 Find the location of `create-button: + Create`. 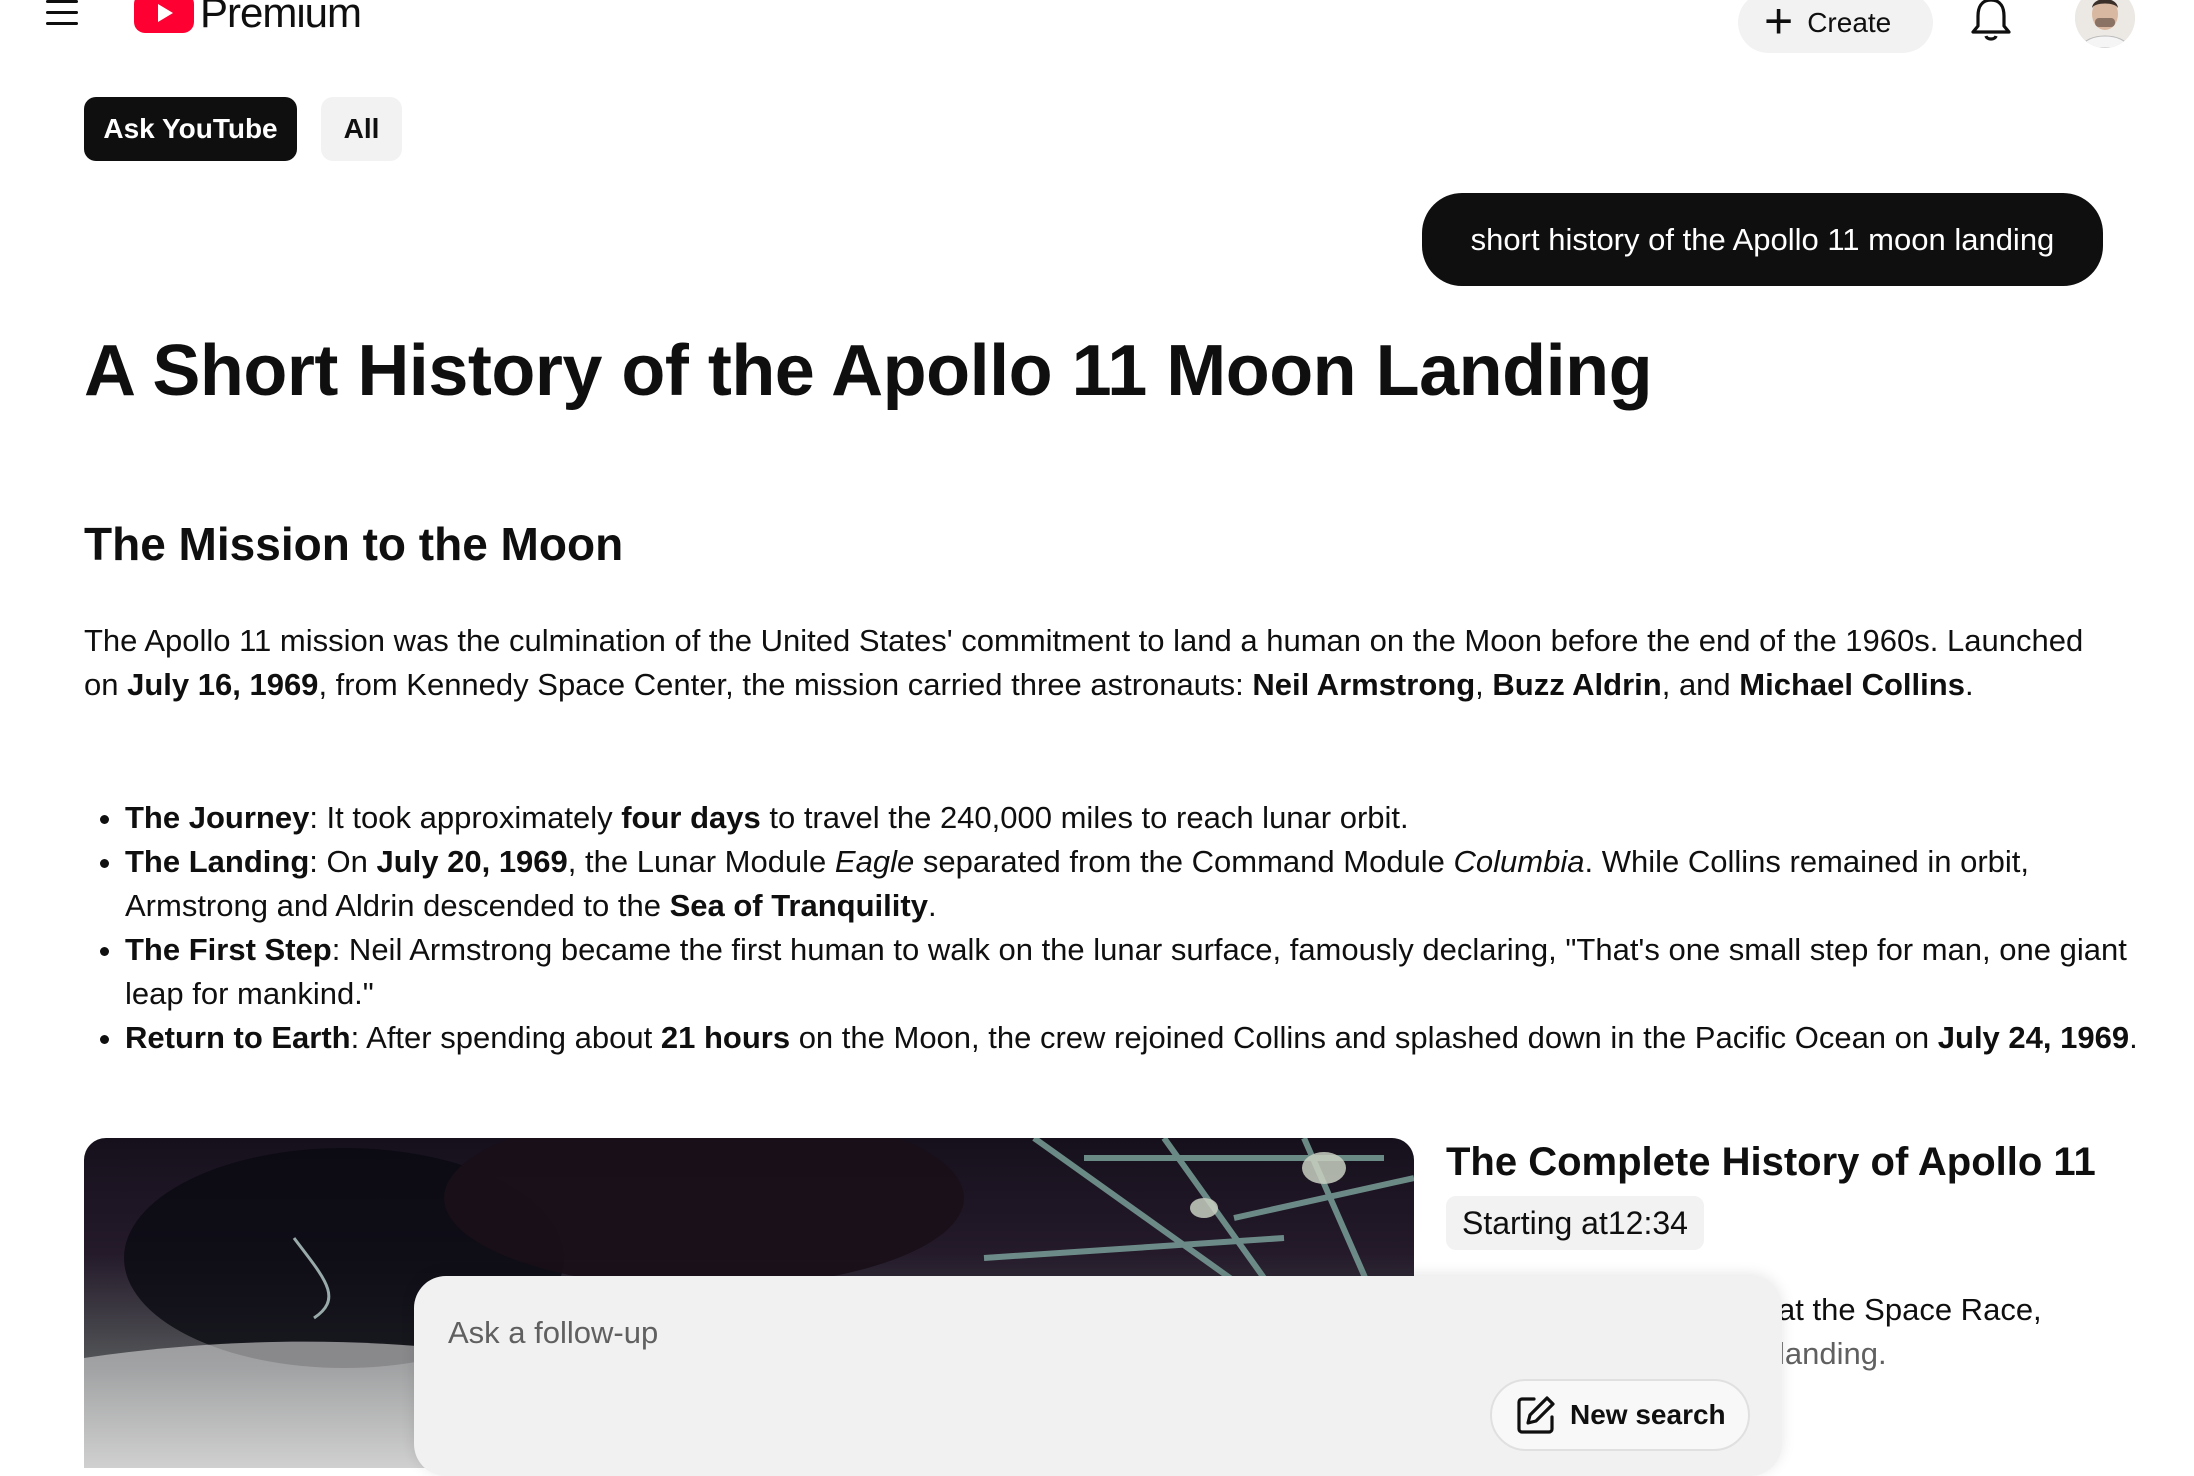

create-button: + Create is located at coordinates (1835, 26).